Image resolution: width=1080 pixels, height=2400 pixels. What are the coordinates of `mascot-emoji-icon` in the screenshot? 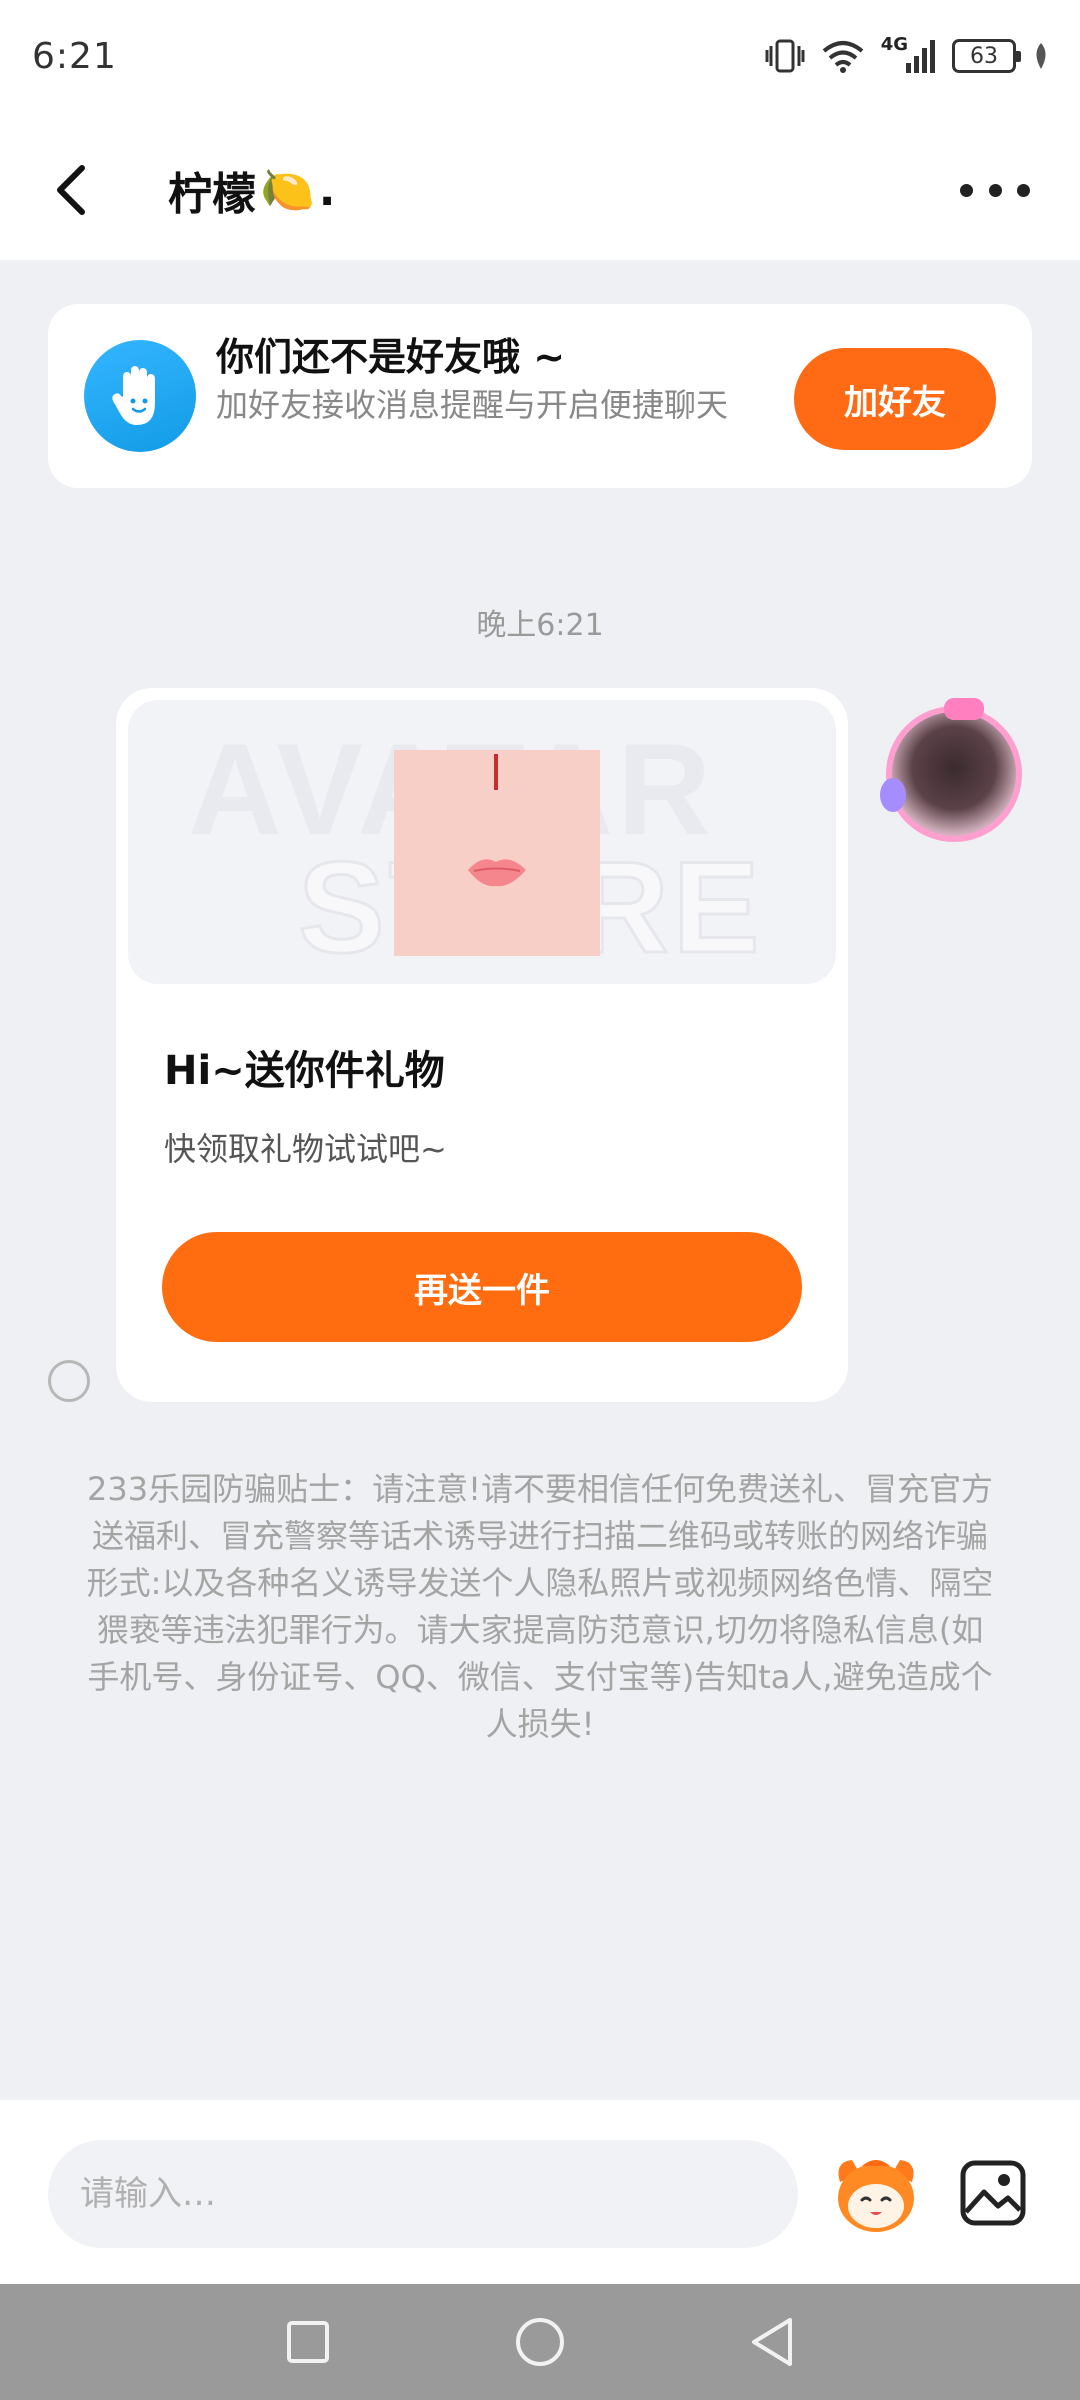 It's located at (876, 2196).